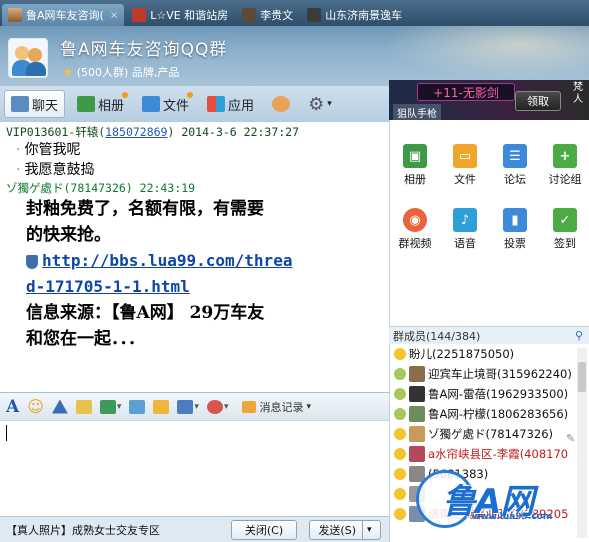 Image resolution: width=589 pixels, height=542 pixels. Describe the element at coordinates (45, 106) in the screenshot. I see `chat-tab-label: 聊天` at that location.